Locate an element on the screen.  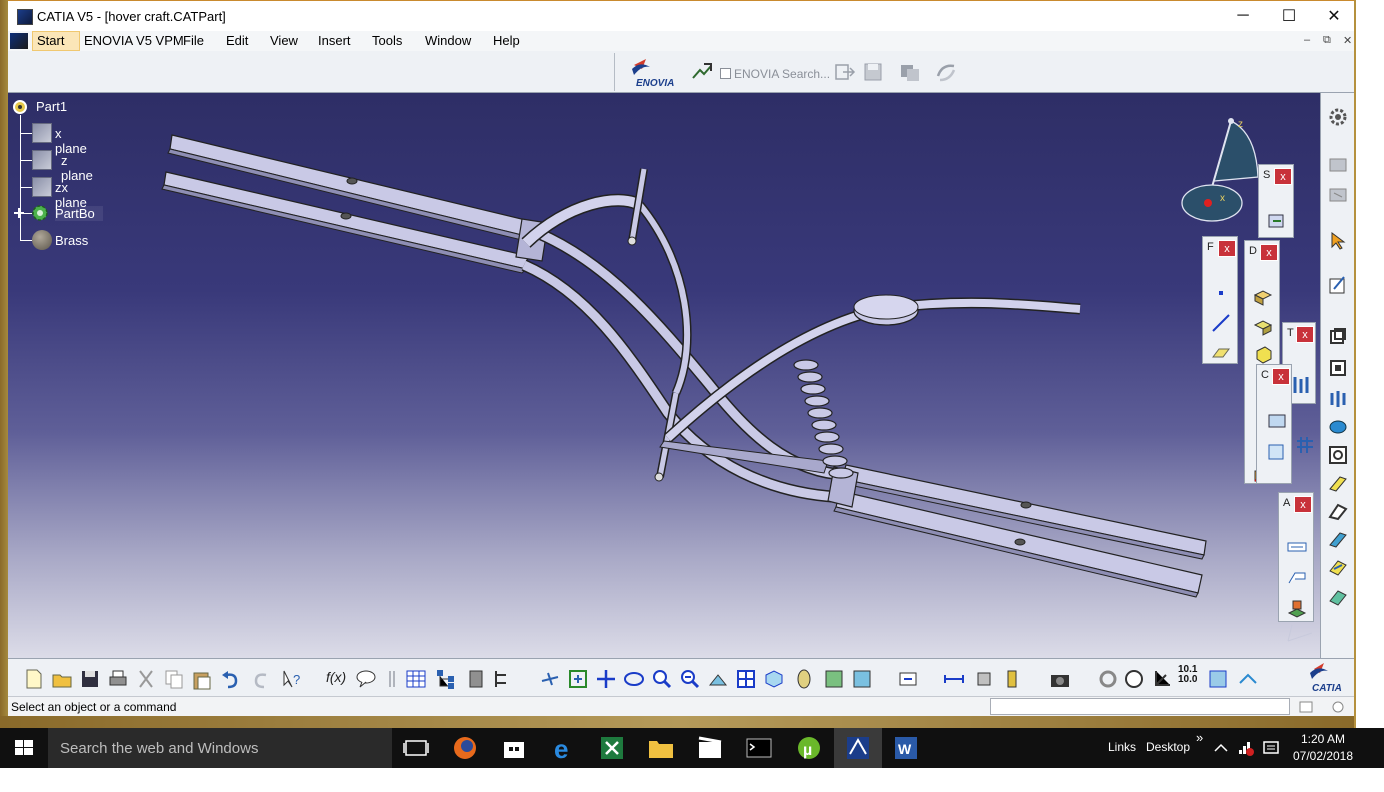
document-icon is located at coordinates (19, 41).